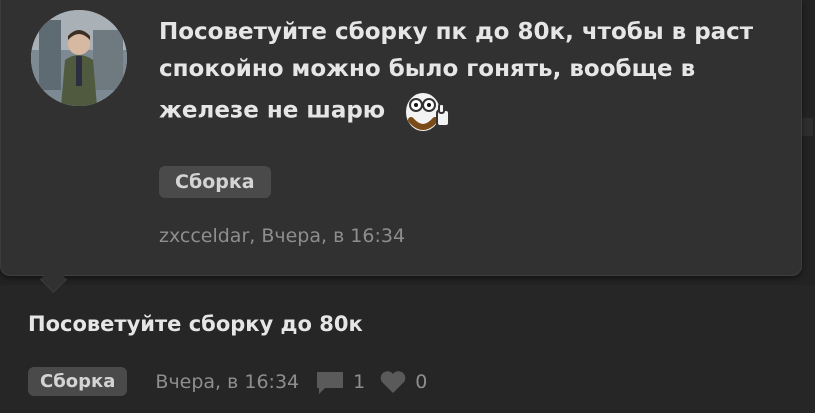 The width and height of the screenshot is (815, 413). Describe the element at coordinates (359, 381) in the screenshot. I see `comments-count: 1` at that location.